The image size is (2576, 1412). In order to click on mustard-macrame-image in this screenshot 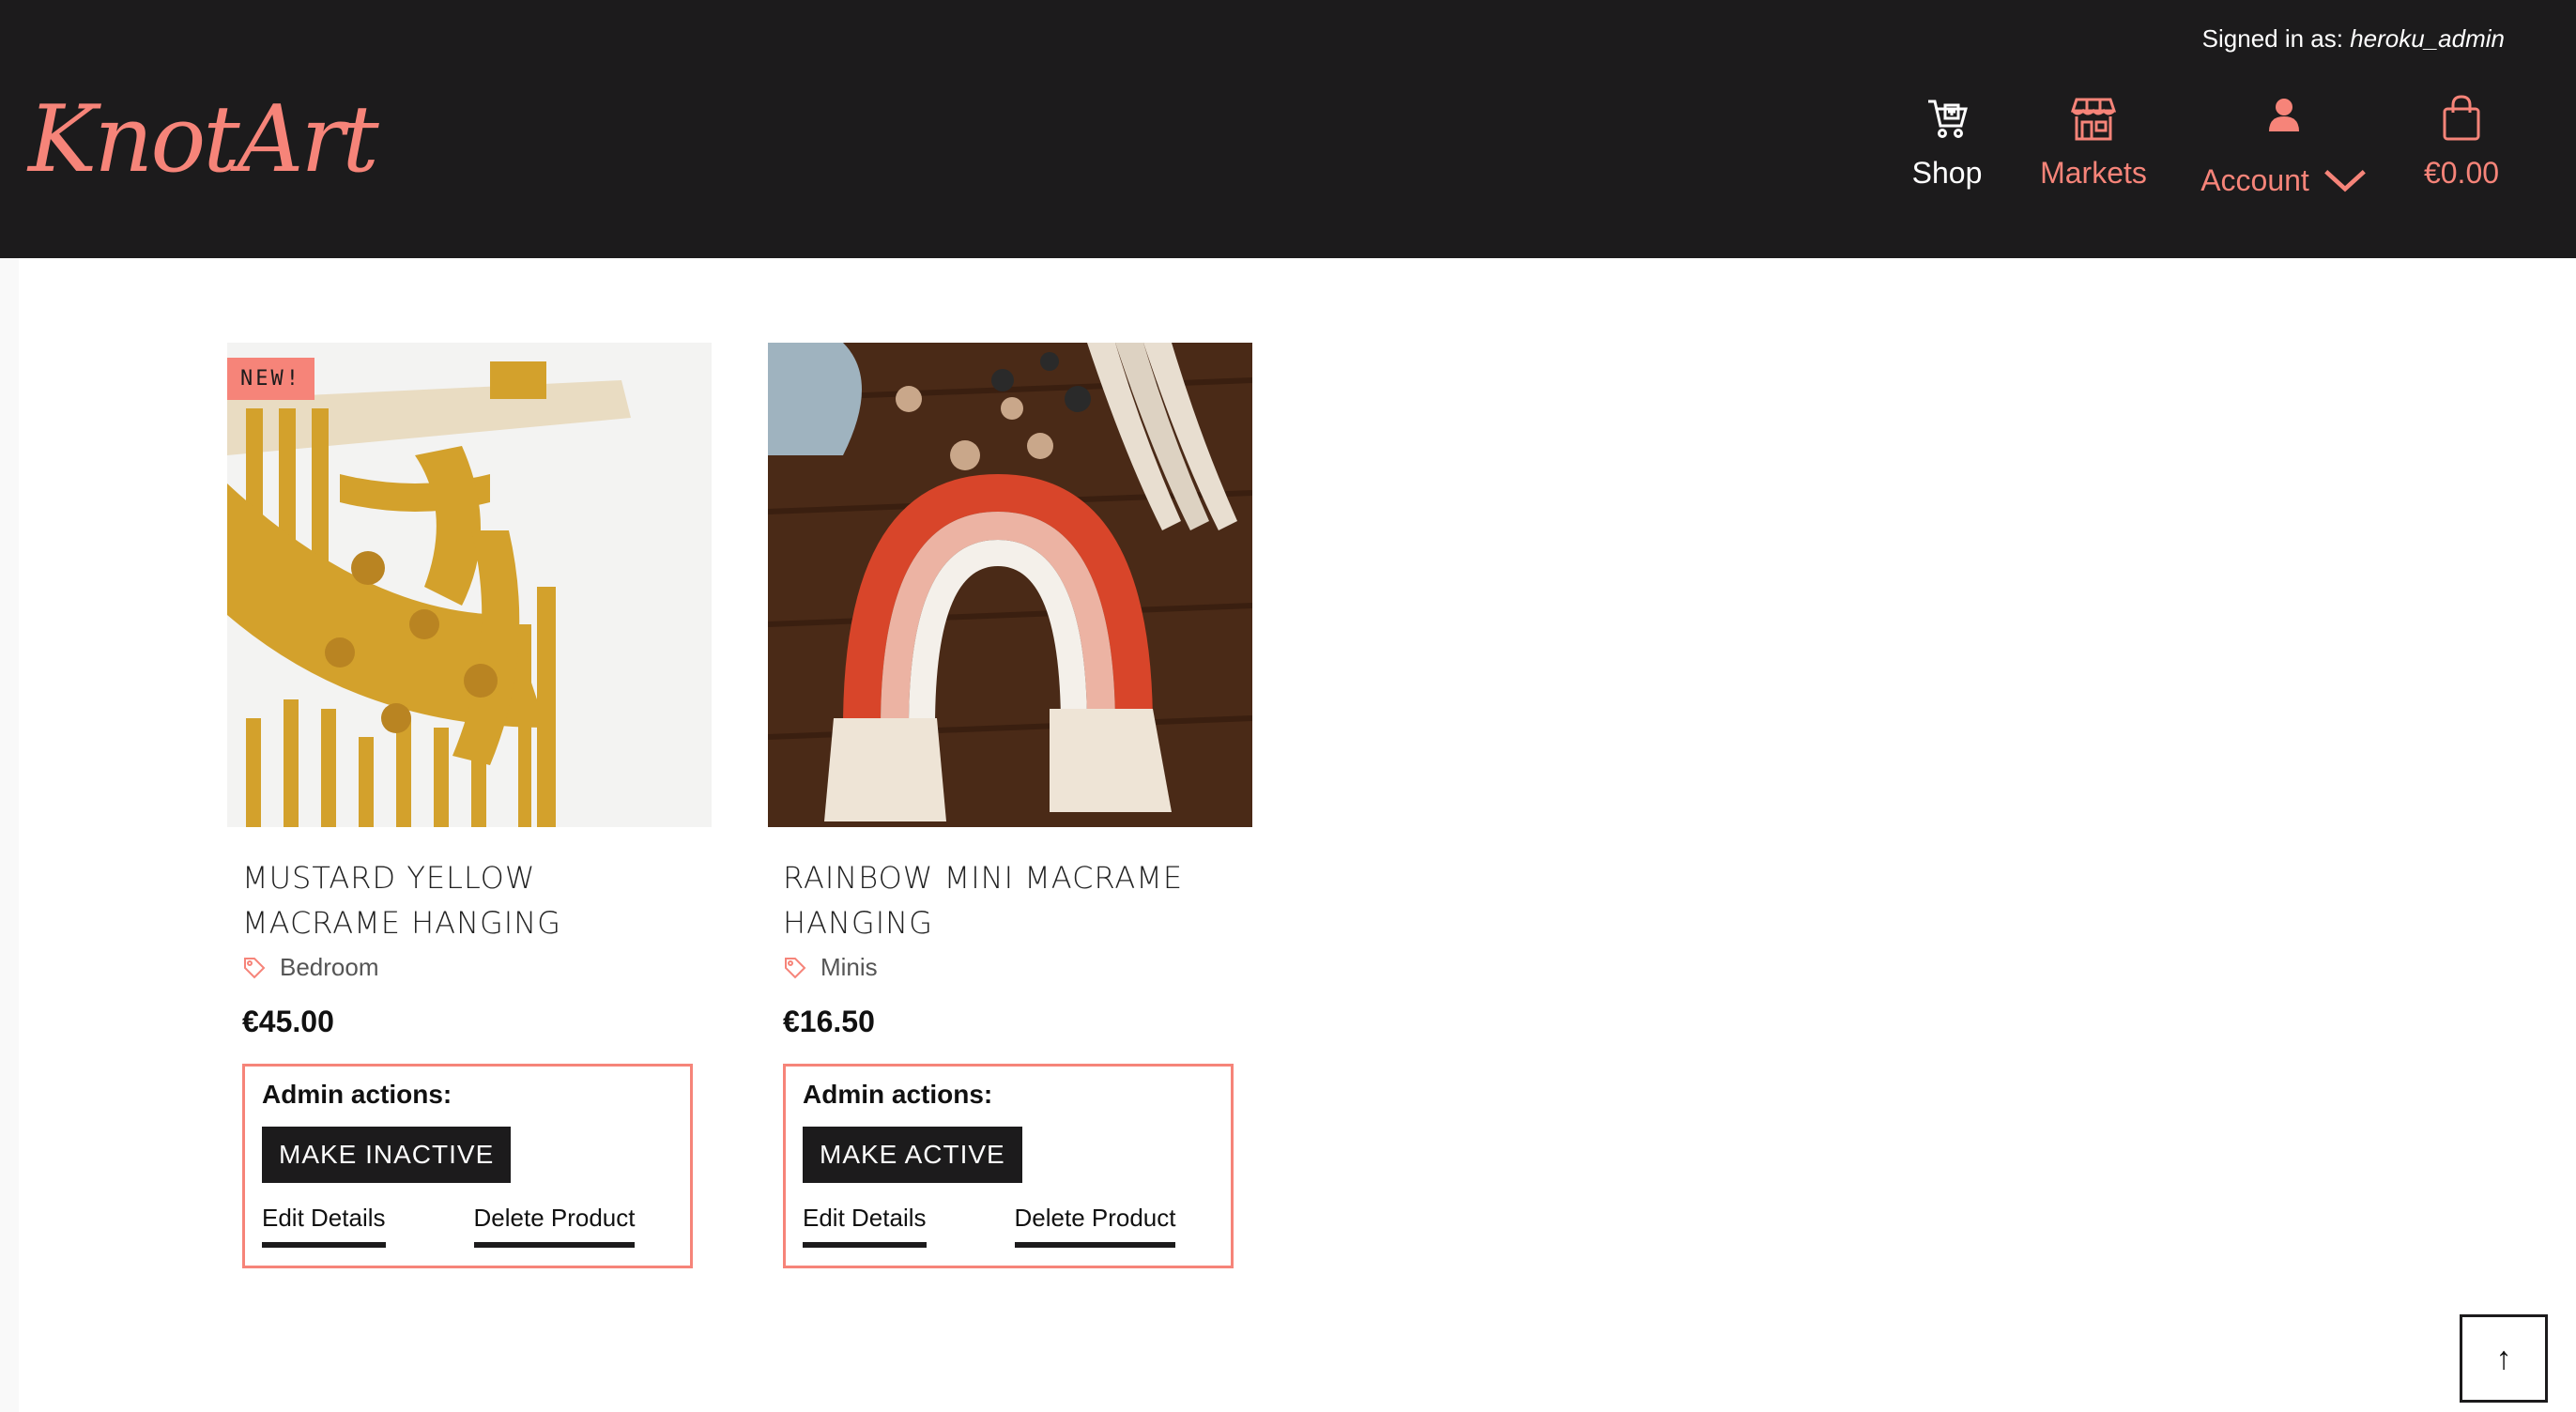, I will do `click(470, 585)`.